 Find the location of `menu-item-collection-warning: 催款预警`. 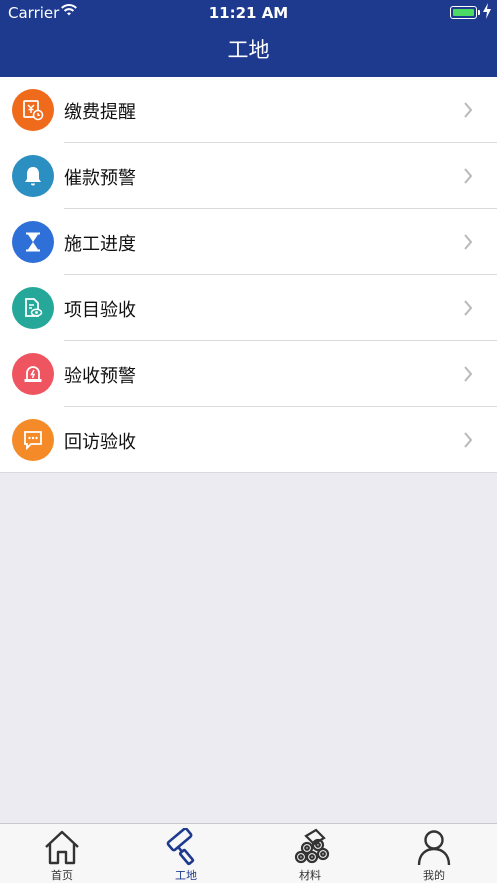

menu-item-collection-warning: 催款预警 is located at coordinates (248, 176).